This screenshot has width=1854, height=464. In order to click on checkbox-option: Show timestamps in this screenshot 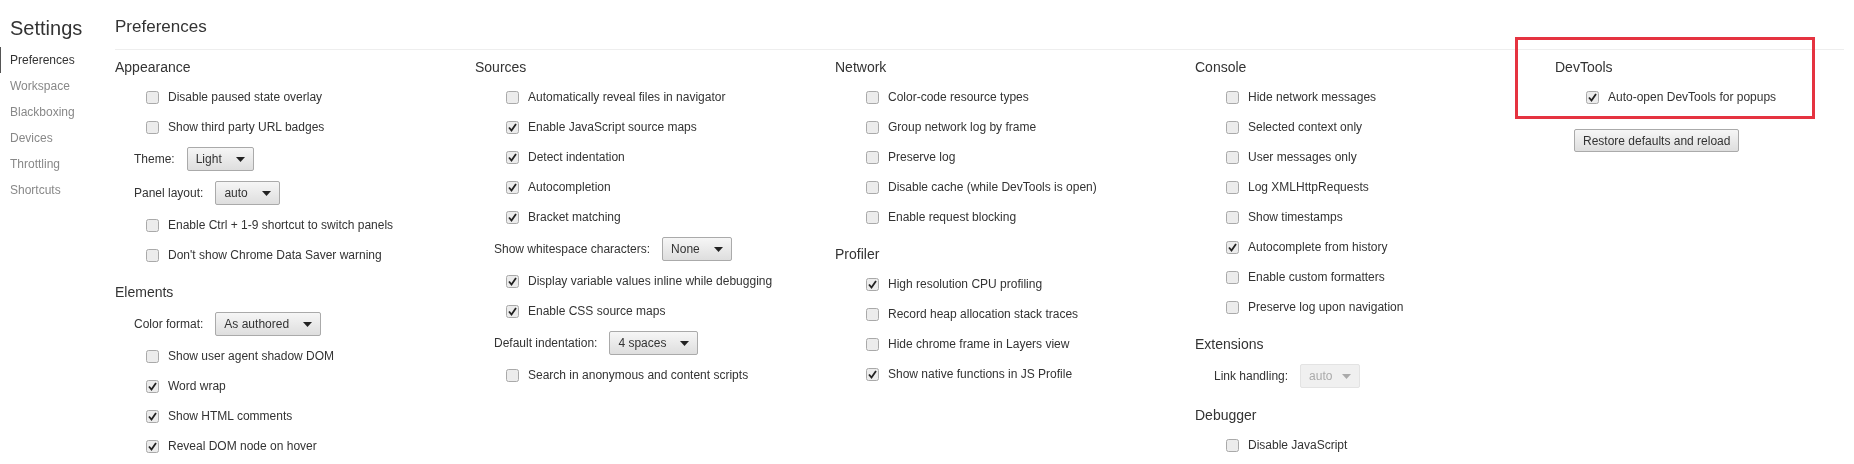, I will do `click(1269, 217)`.